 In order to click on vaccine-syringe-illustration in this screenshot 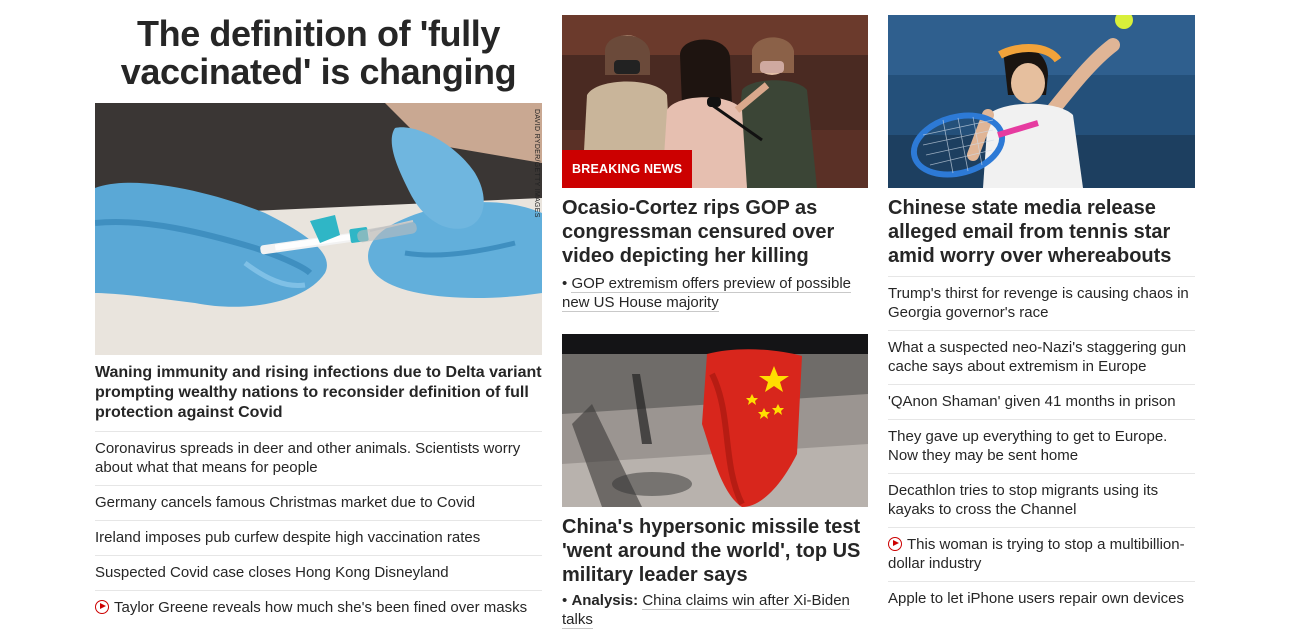, I will do `click(318, 229)`.